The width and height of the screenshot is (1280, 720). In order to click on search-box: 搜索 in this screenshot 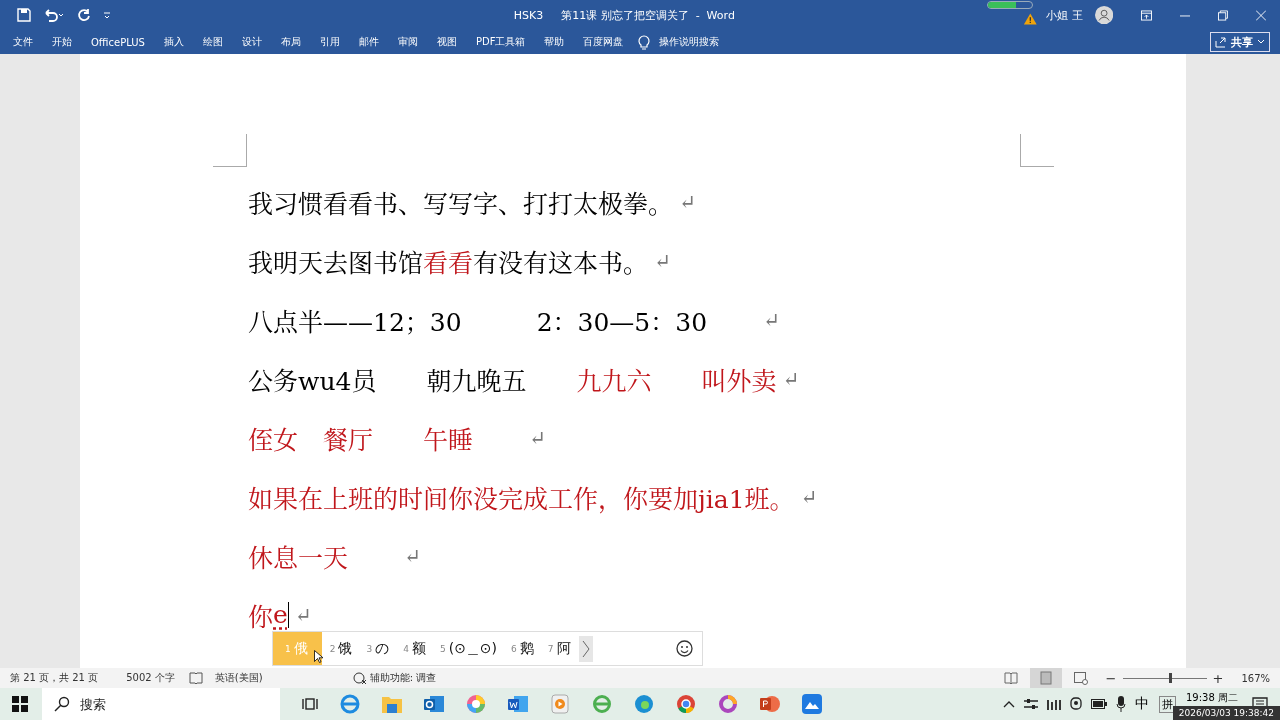, I will do `click(161, 704)`.